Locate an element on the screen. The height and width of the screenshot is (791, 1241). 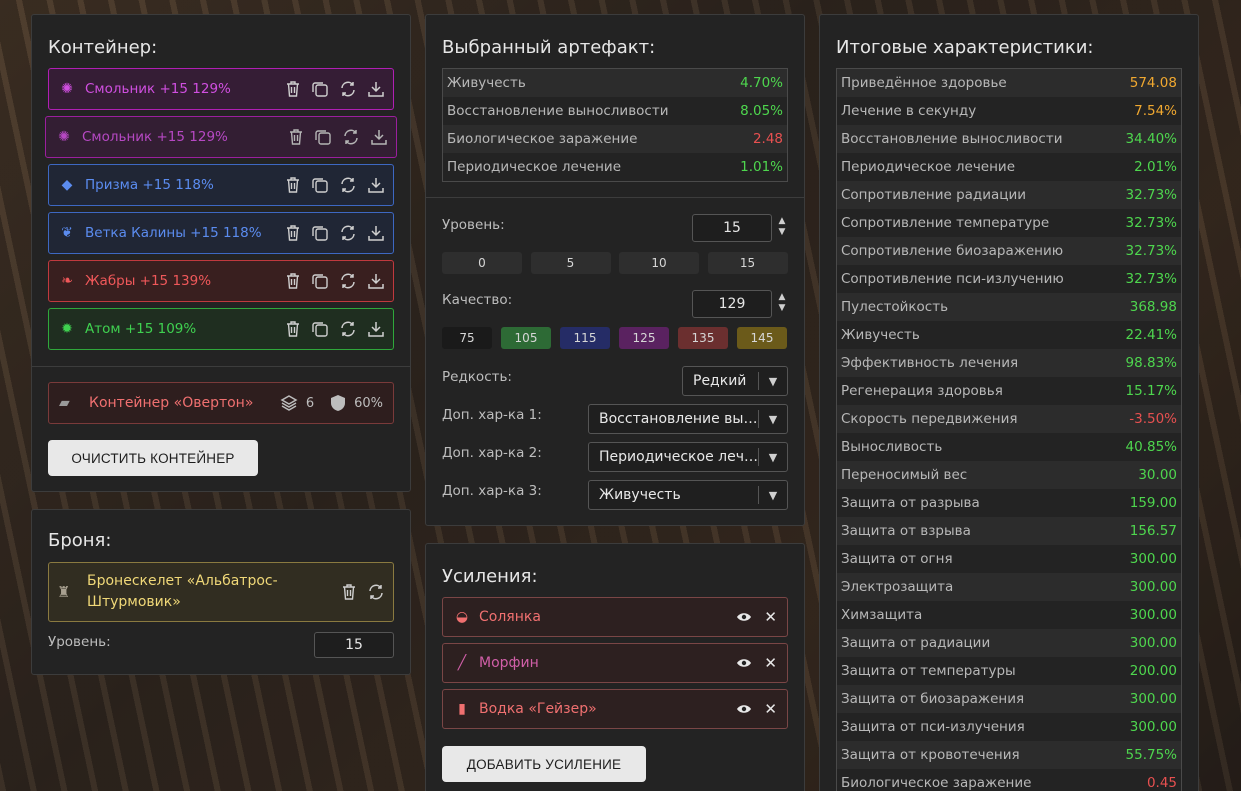
stat-row: Сопротивление температуре 32.73% is located at coordinates (1009, 223).